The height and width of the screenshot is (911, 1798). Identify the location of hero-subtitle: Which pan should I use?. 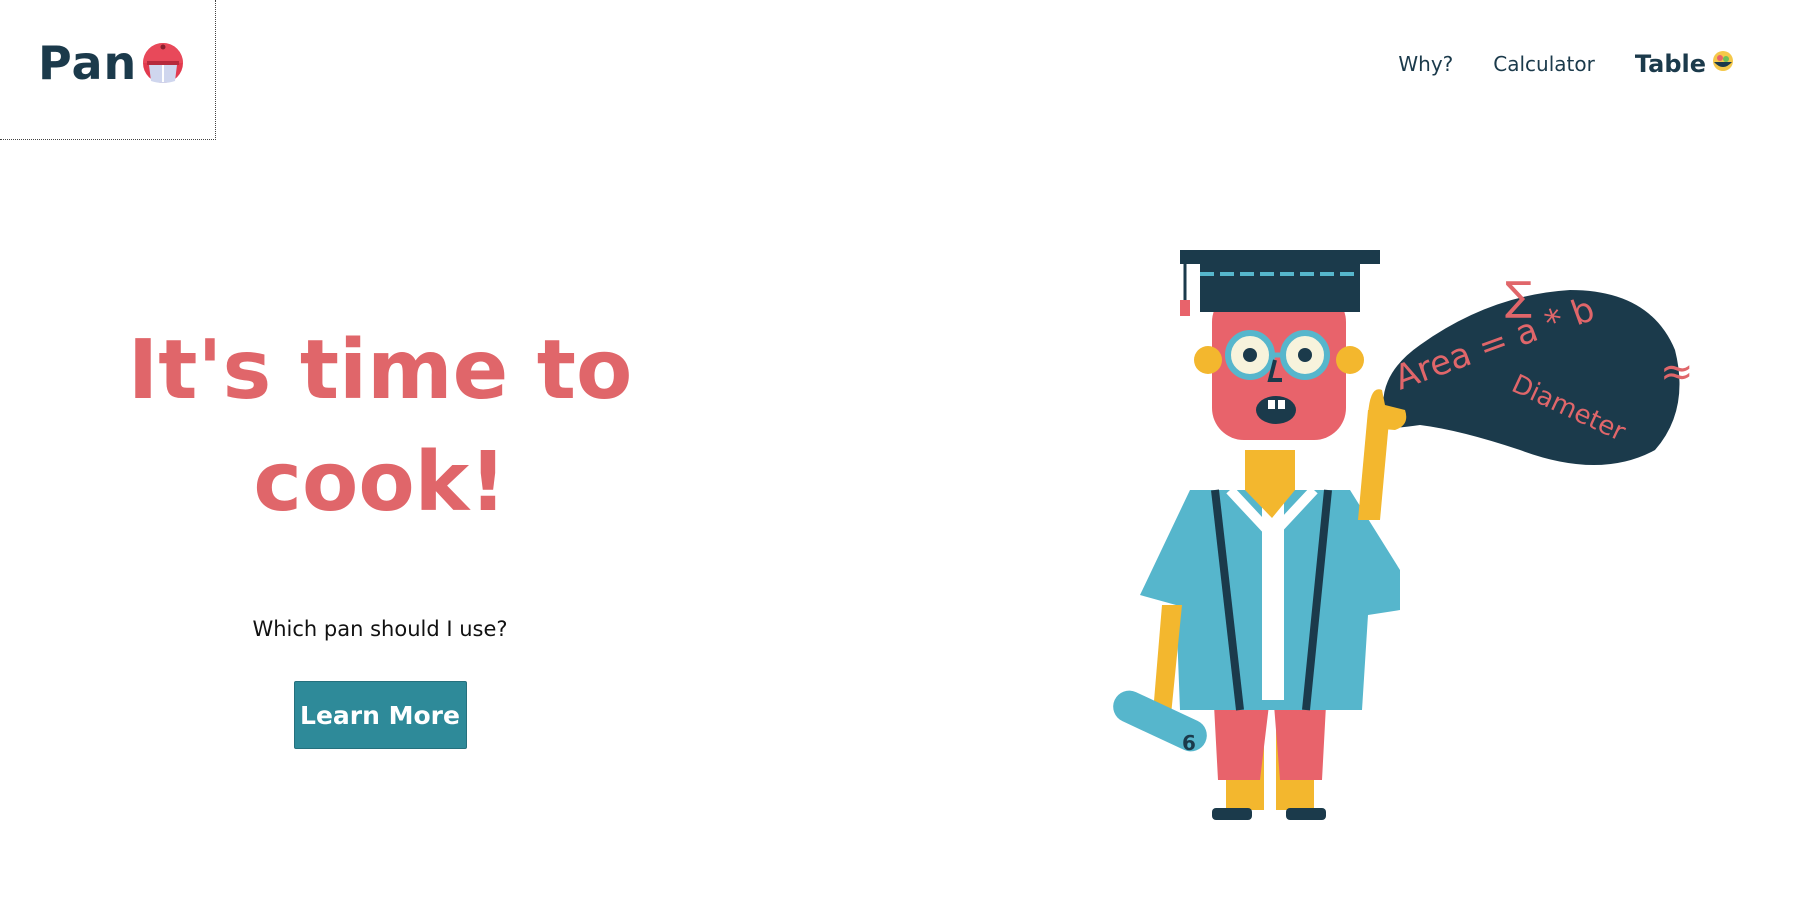
(380, 629).